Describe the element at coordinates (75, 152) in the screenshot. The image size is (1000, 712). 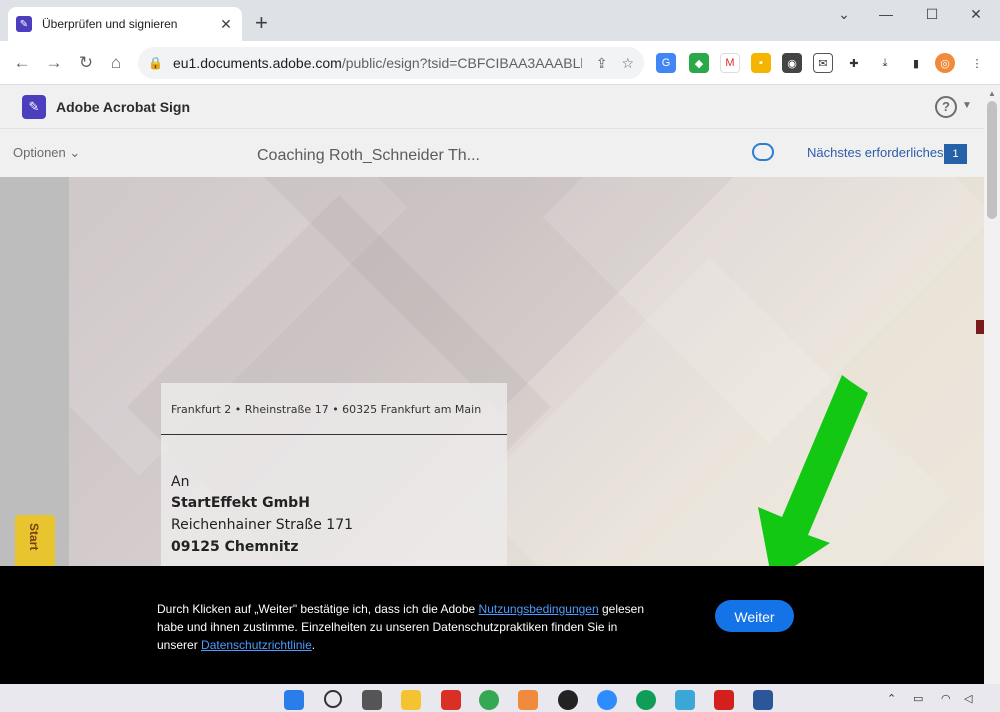
I see `chevron-down-icon: ⌄` at that location.